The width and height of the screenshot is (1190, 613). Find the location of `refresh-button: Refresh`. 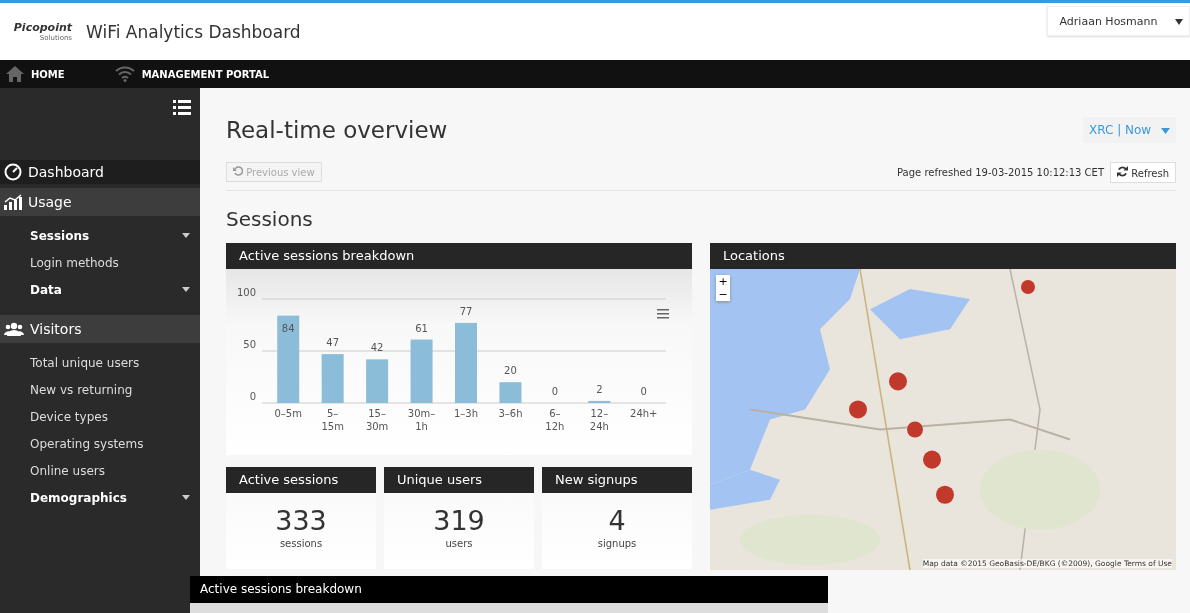

refresh-button: Refresh is located at coordinates (1143, 172).